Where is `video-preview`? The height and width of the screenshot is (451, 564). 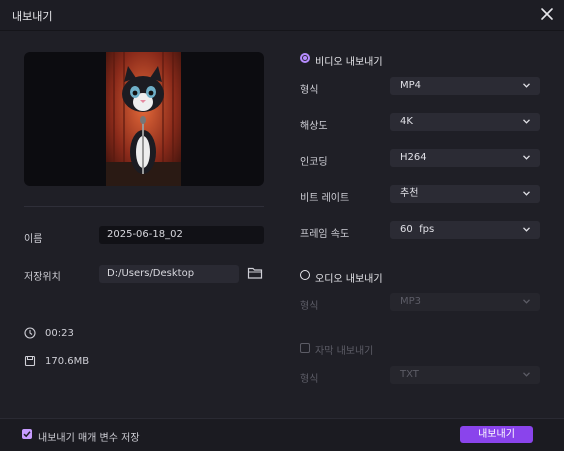 video-preview is located at coordinates (144, 119).